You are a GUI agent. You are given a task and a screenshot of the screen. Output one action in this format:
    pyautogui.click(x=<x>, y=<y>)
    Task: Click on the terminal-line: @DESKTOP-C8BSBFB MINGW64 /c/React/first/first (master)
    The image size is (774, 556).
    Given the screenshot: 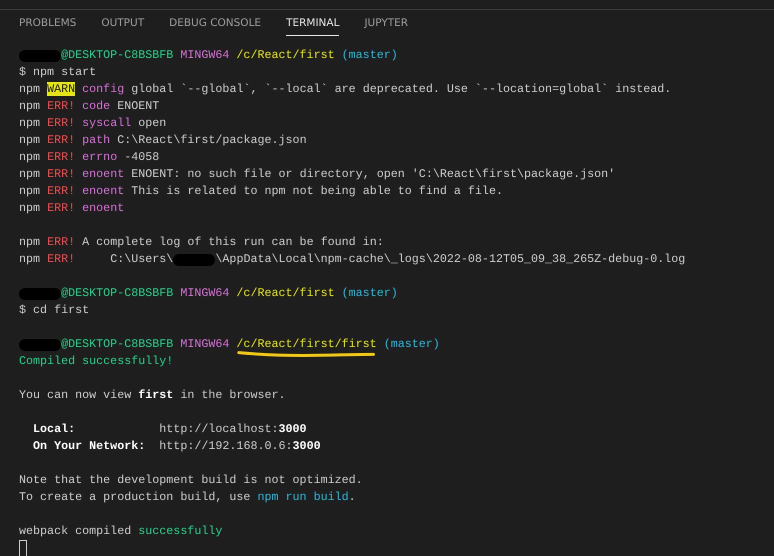 What is the action you would take?
    pyautogui.click(x=250, y=344)
    